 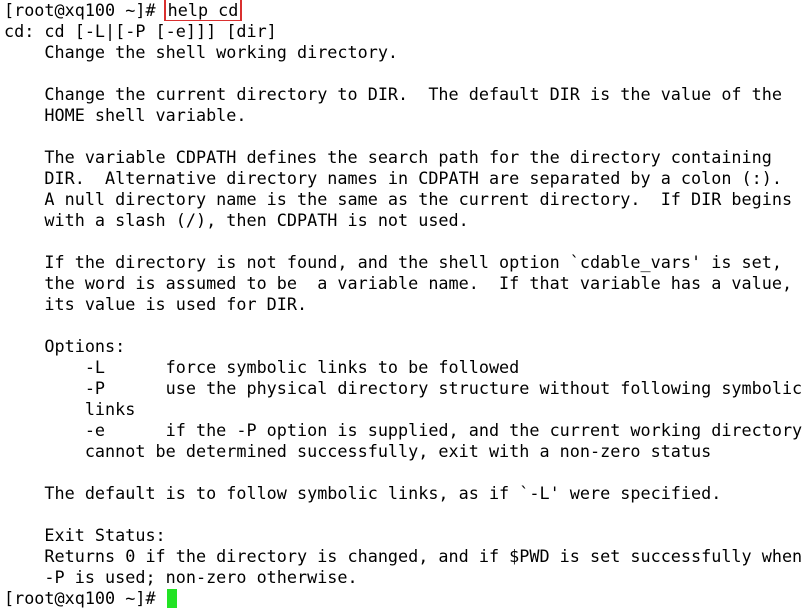 What do you see at coordinates (70, 409) in the screenshot?
I see `output-line: links` at bounding box center [70, 409].